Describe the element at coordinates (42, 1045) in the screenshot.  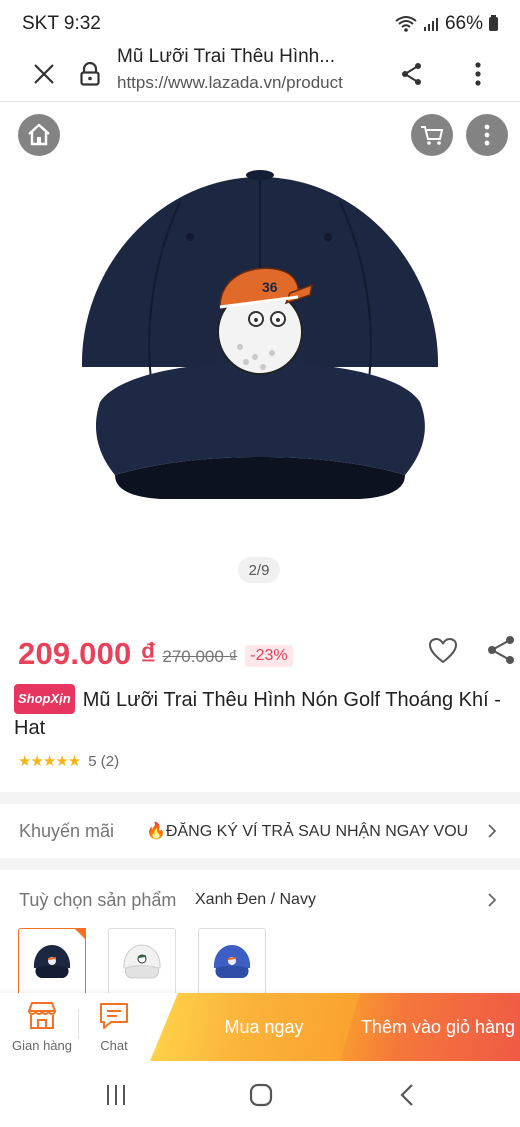
I see `store-label: Gian hàng` at that location.